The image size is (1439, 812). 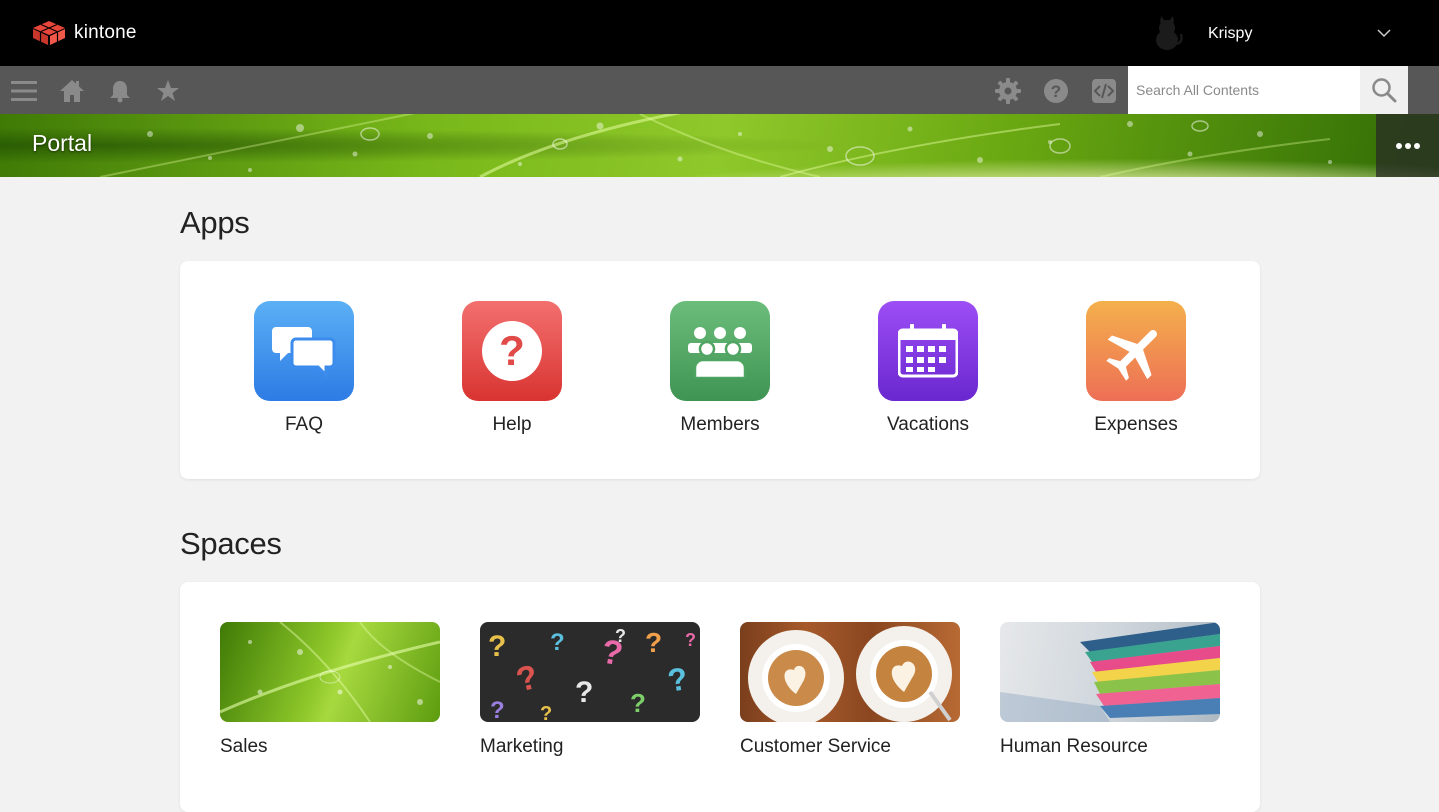 I want to click on kintone-logo: kintone, so click(x=84, y=33).